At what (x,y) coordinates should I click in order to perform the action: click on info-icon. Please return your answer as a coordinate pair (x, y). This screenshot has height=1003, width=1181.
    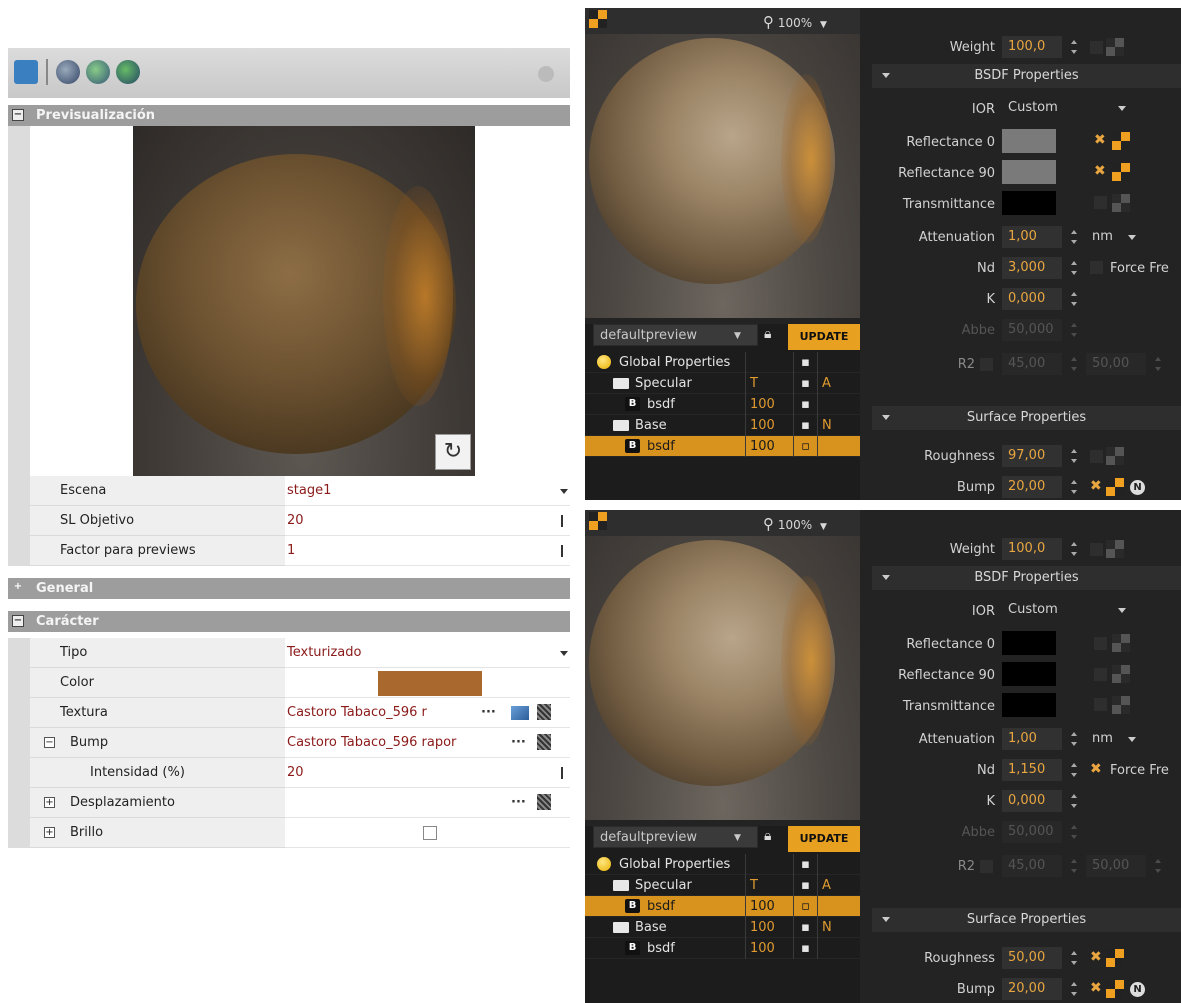
    Looking at the image, I should click on (68, 72).